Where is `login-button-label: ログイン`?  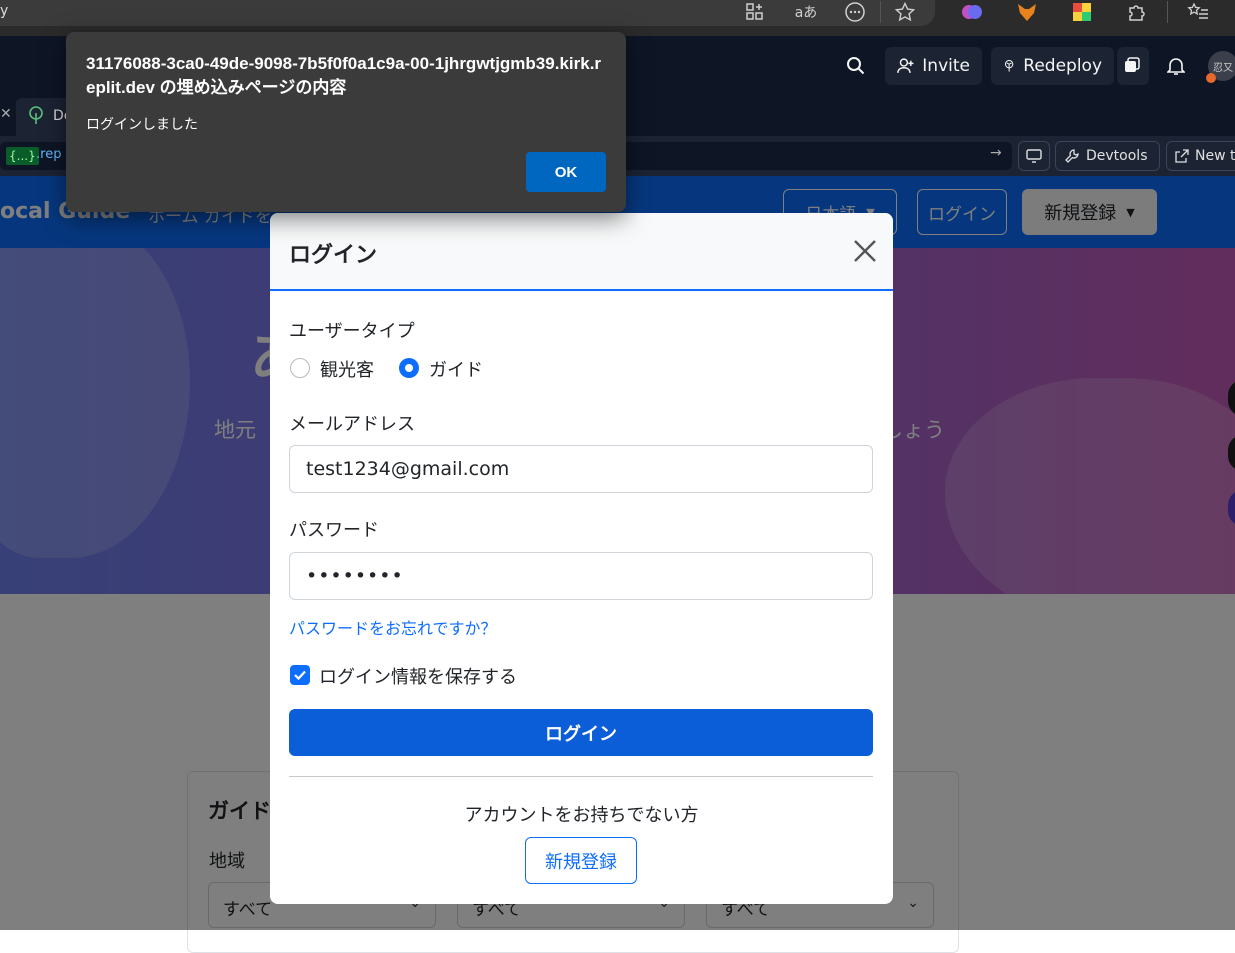
login-button-label: ログイン is located at coordinates (581, 733).